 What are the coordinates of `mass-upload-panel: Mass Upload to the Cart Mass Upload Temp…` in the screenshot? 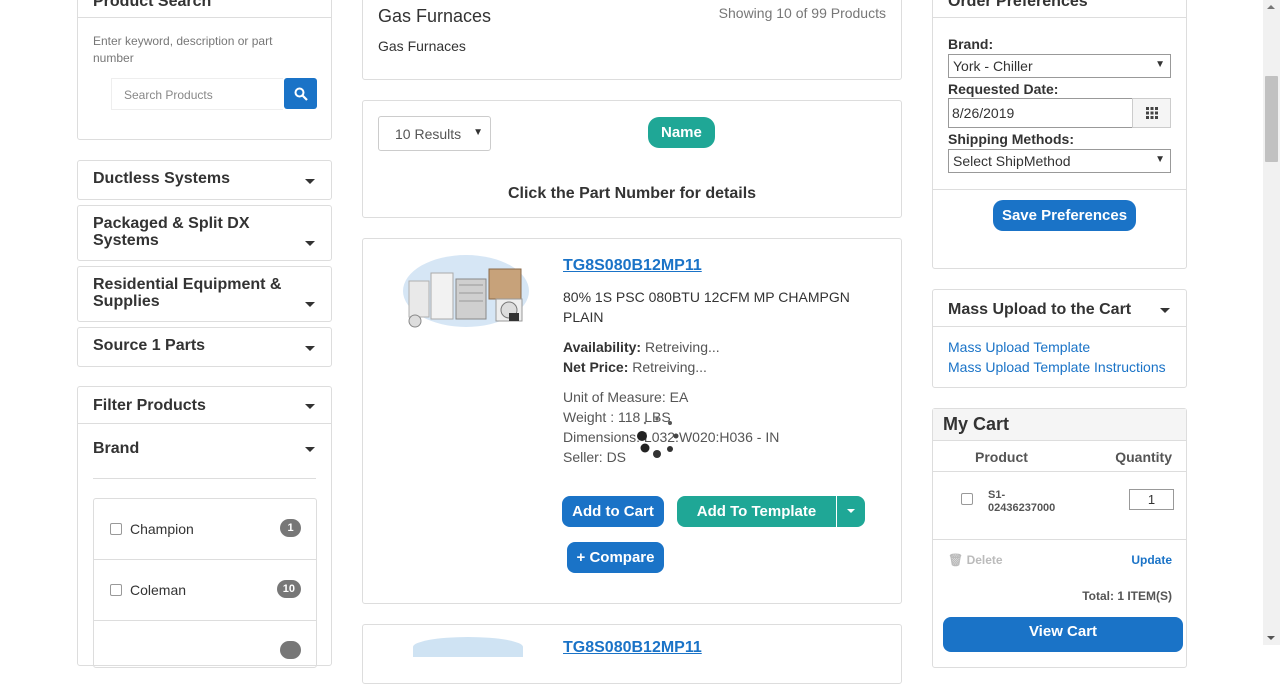 It's located at (1059, 338).